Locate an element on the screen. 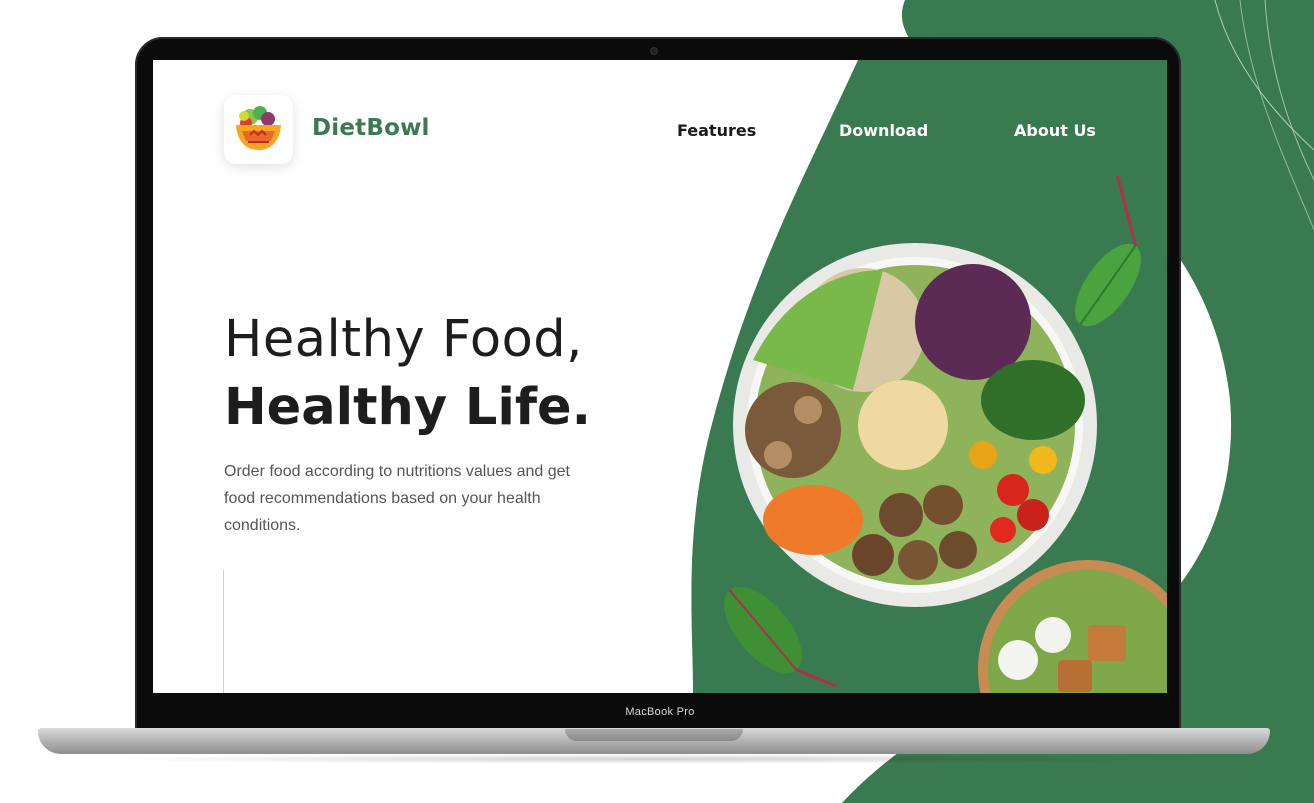  hero-title-line2: Healthy Life. is located at coordinates (407, 407).